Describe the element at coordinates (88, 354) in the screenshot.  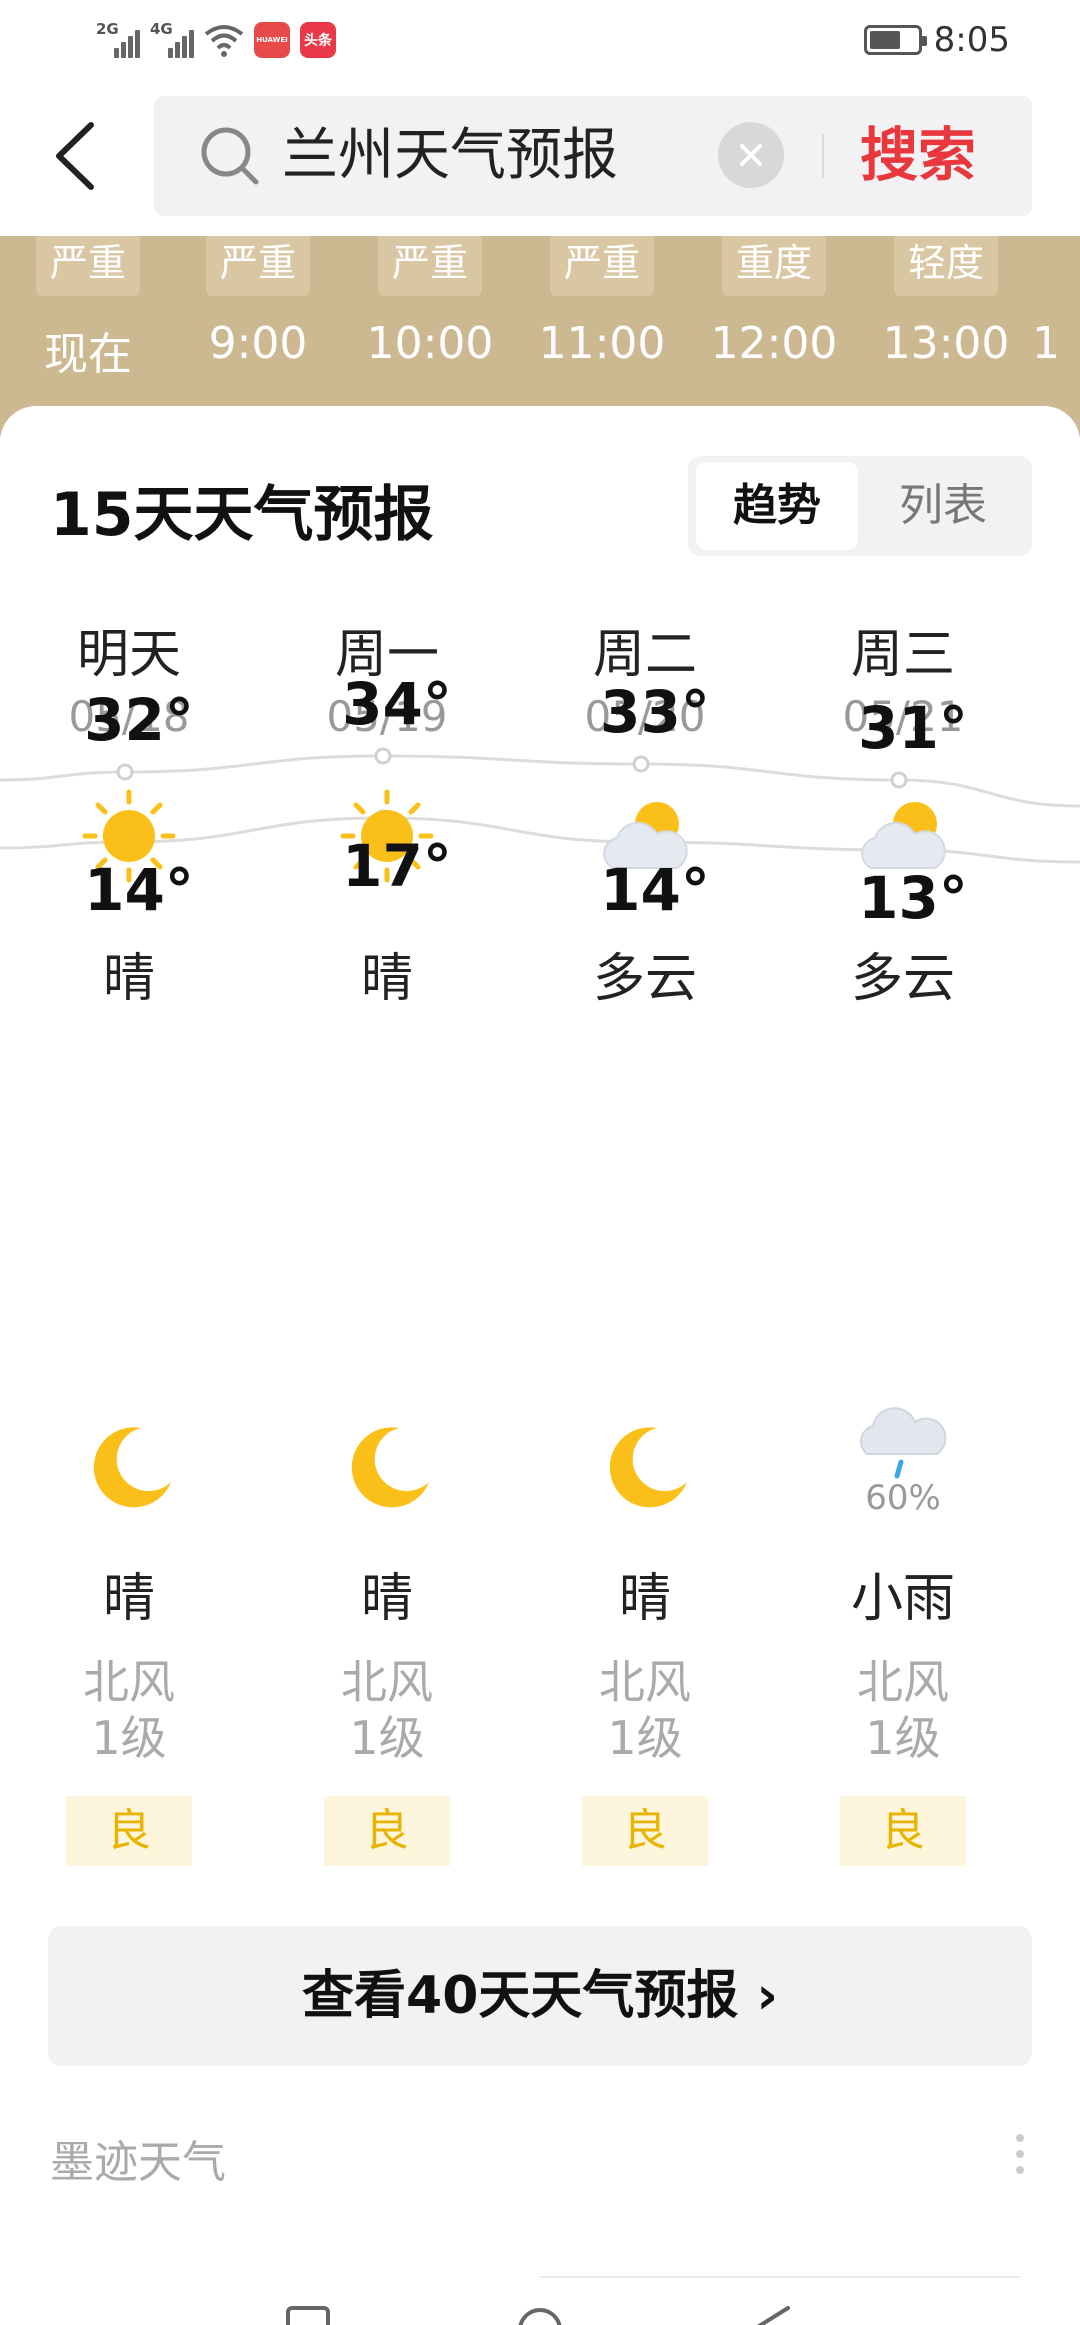
I see `hour-time: 现在` at that location.